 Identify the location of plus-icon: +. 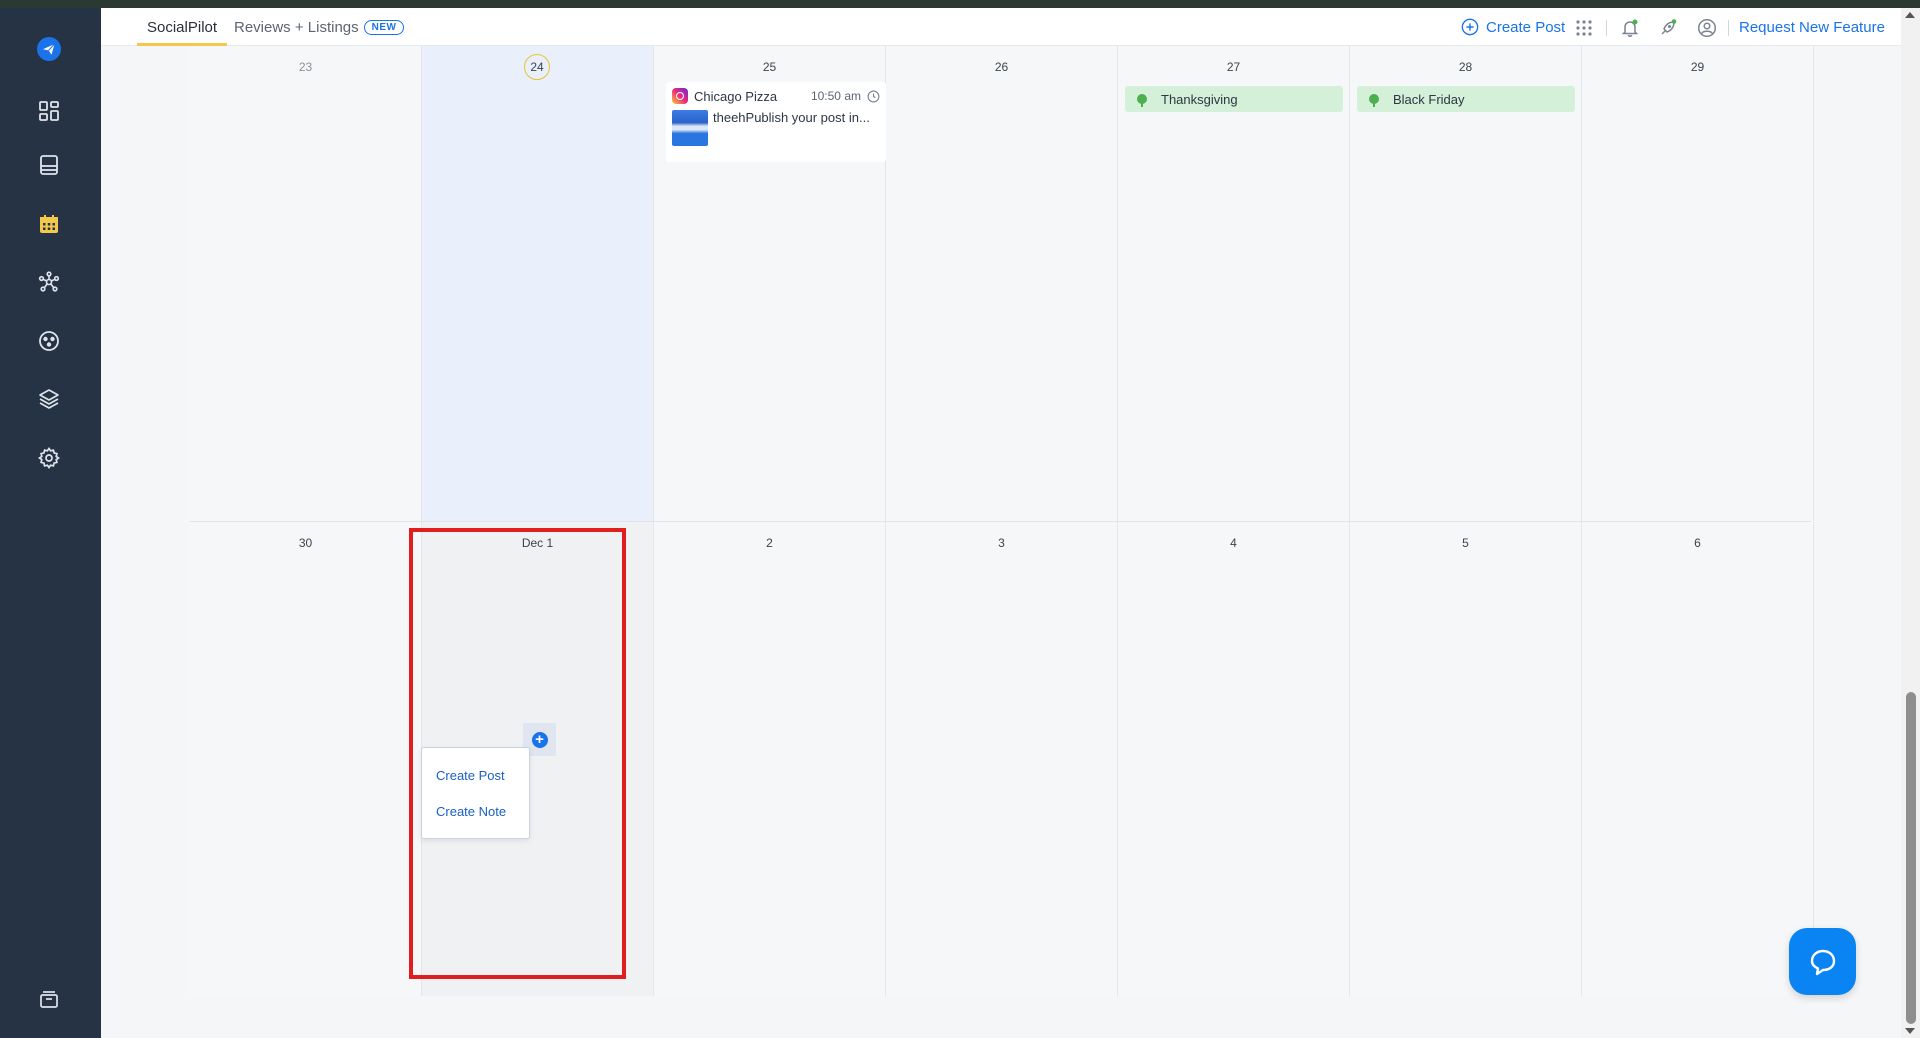
(539, 739).